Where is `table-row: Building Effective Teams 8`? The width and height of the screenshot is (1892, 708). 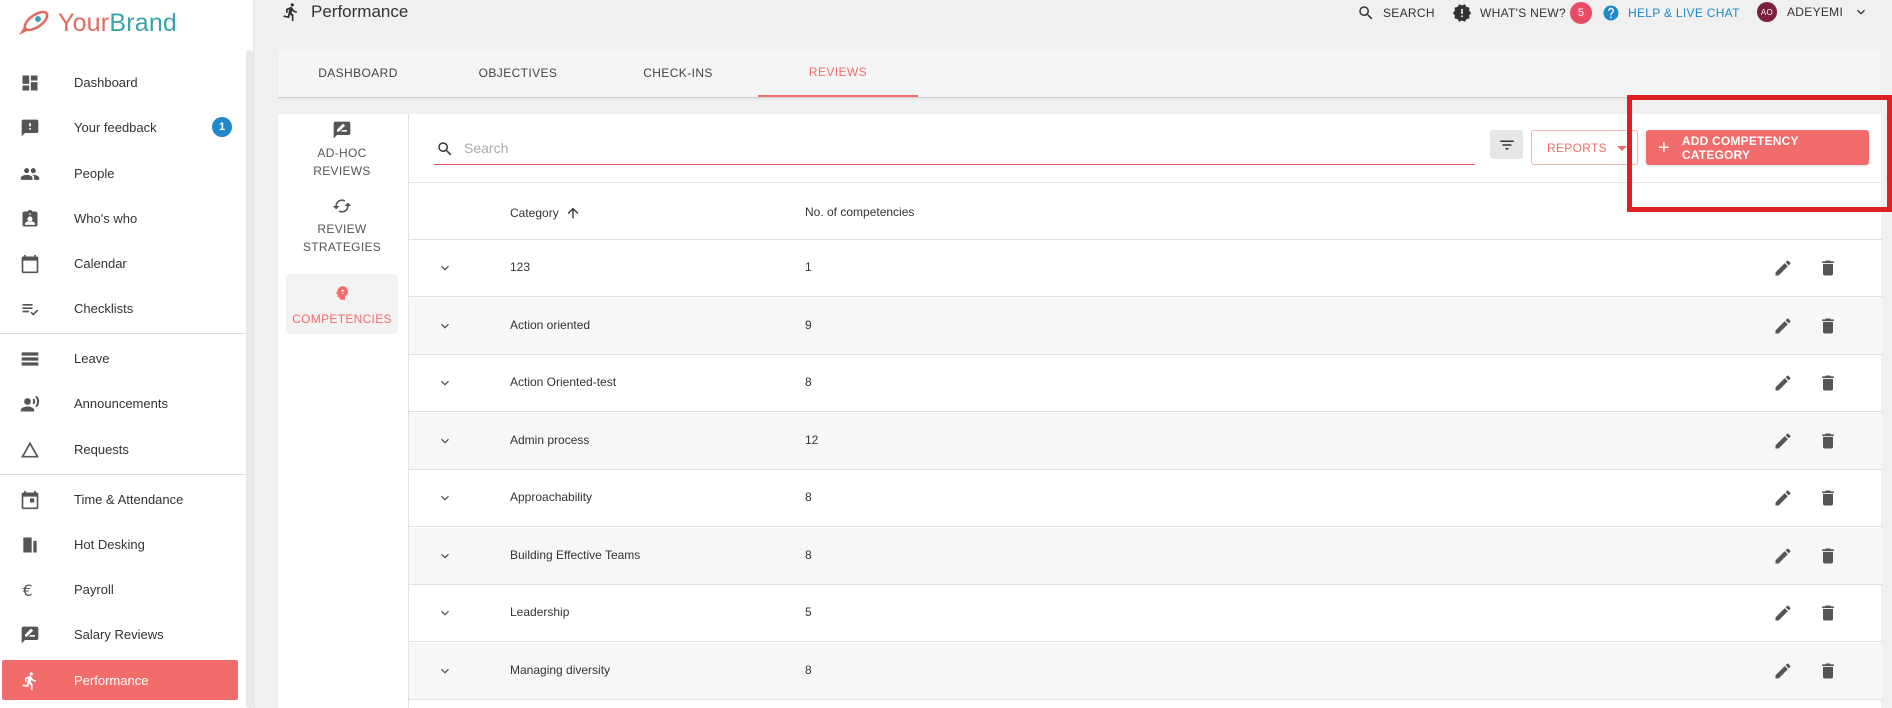
table-row: Building Effective Teams 8 is located at coordinates (1145, 556).